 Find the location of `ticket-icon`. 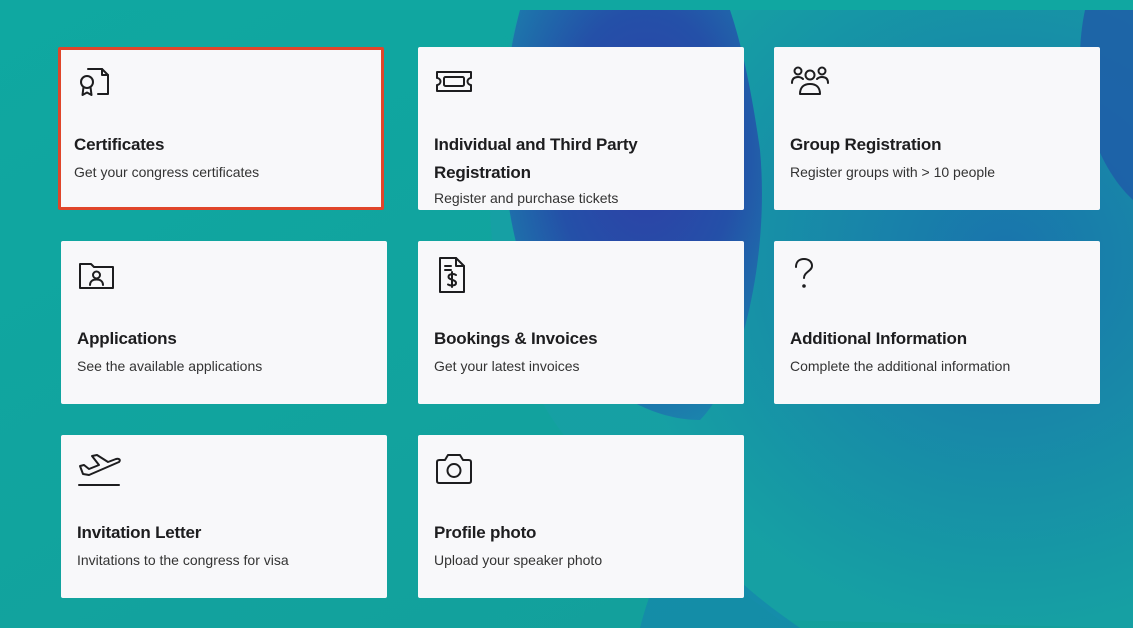

ticket-icon is located at coordinates (454, 81).